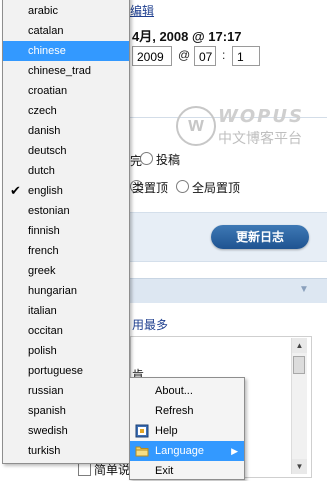 This screenshot has height=481, width=327. What do you see at coordinates (142, 10) in the screenshot?
I see `edit-link: 编辑` at bounding box center [142, 10].